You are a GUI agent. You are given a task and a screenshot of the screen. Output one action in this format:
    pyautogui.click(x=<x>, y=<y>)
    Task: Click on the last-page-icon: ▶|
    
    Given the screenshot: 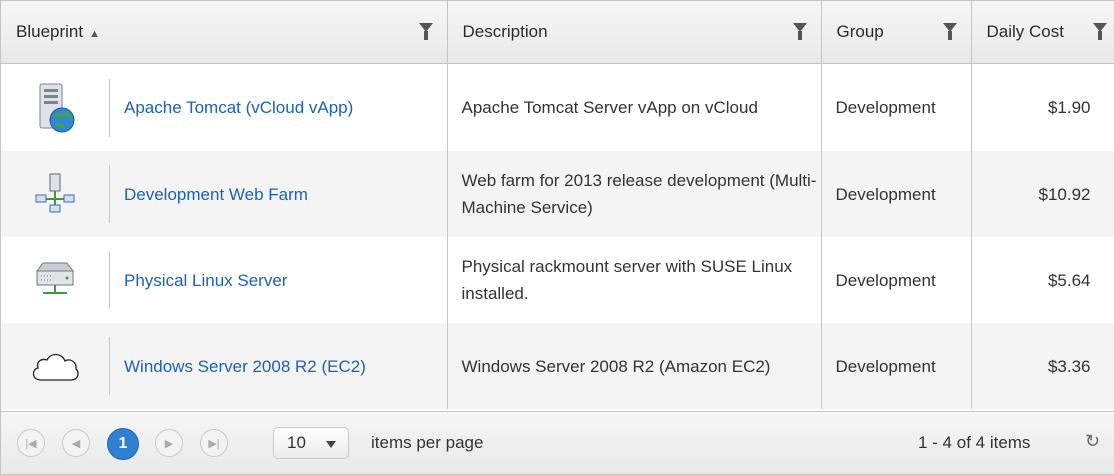 What is the action you would take?
    pyautogui.click(x=214, y=443)
    